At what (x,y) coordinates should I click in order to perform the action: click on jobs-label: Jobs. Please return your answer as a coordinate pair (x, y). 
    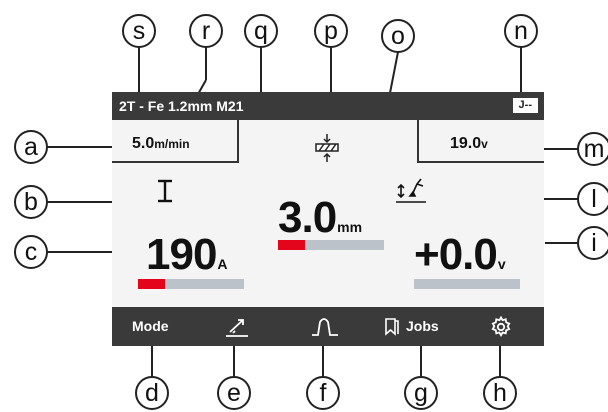
    Looking at the image, I should click on (422, 326).